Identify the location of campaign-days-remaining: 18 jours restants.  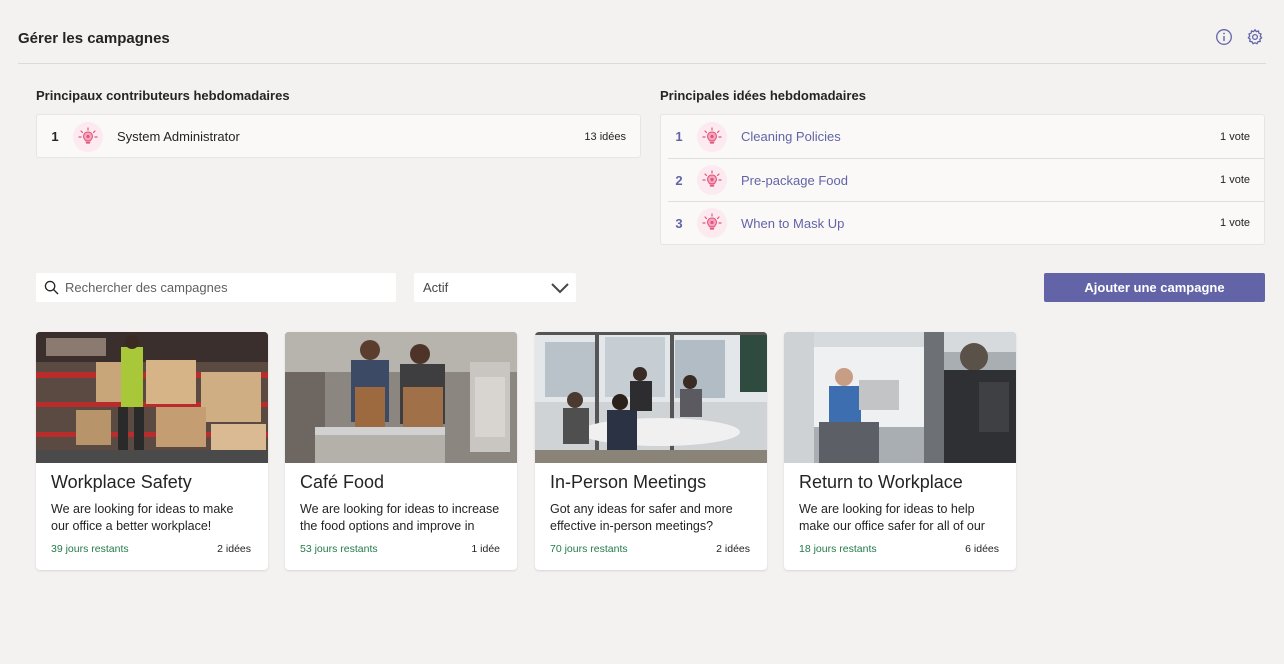
(838, 549).